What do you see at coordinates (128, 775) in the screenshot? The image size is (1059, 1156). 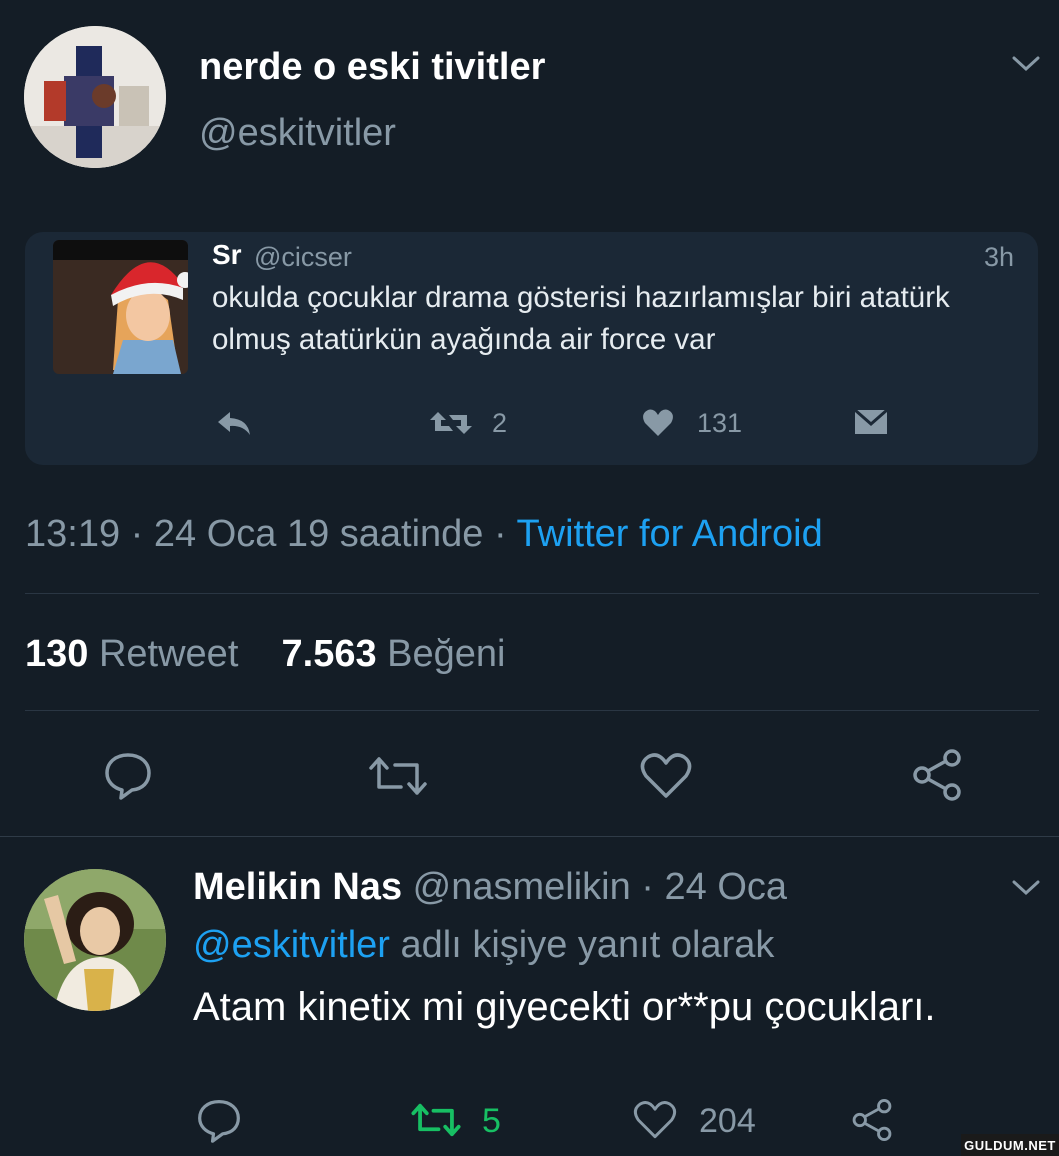 I see `reply-icon` at bounding box center [128, 775].